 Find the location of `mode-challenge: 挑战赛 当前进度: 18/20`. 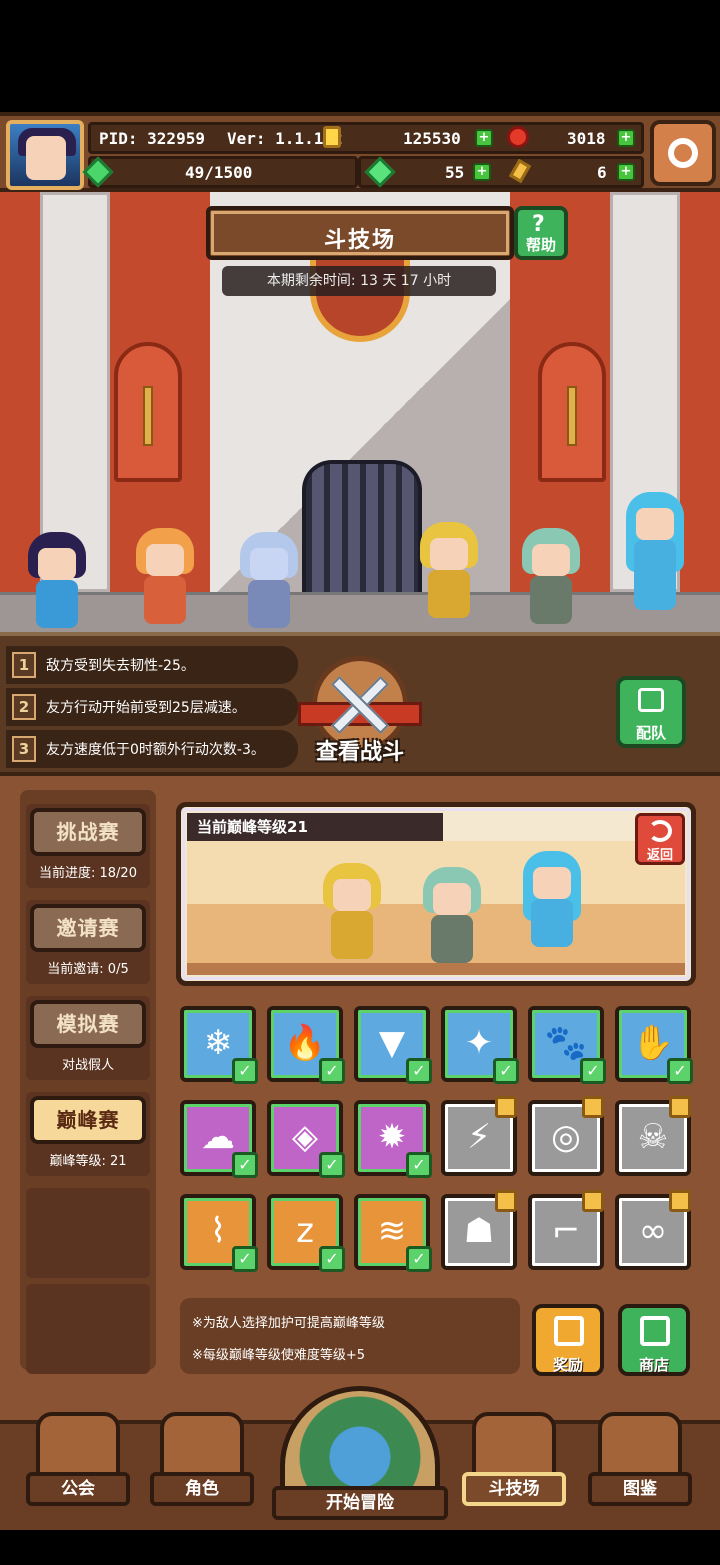

mode-challenge: 挑战赛 当前进度: 18/20 is located at coordinates (88, 846).